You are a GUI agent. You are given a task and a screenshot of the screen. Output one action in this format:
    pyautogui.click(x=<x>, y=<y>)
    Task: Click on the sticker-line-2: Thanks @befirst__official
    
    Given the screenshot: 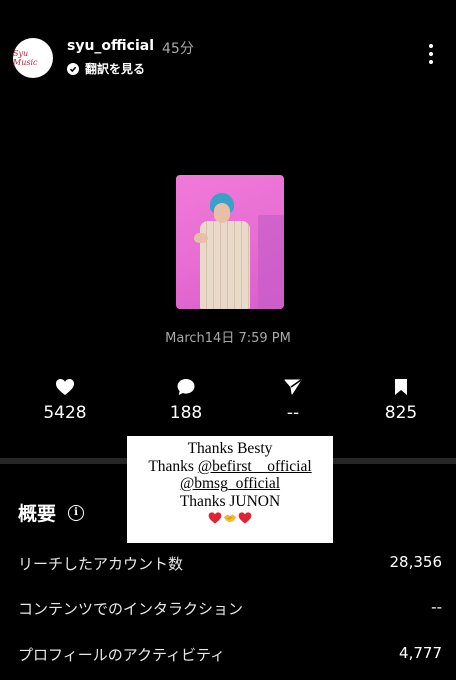 What is the action you would take?
    pyautogui.click(x=230, y=467)
    